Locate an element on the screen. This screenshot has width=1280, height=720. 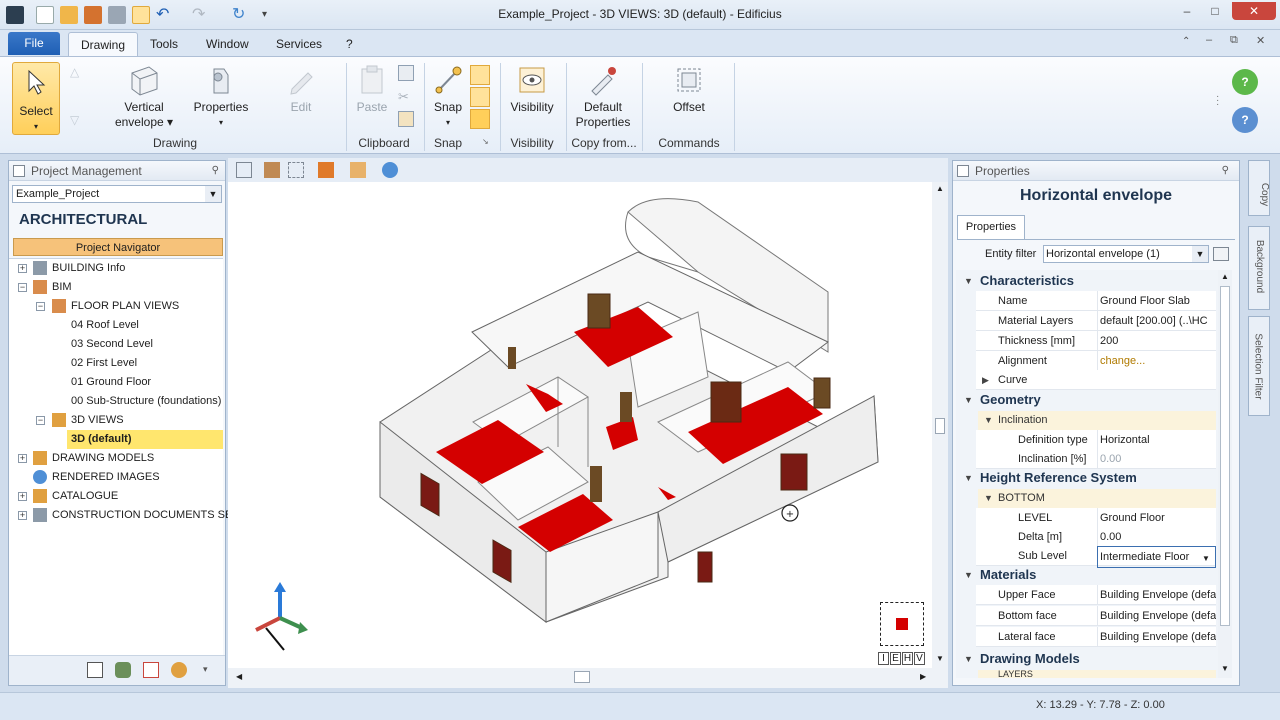
report-icon is located at coordinates (95, 670).